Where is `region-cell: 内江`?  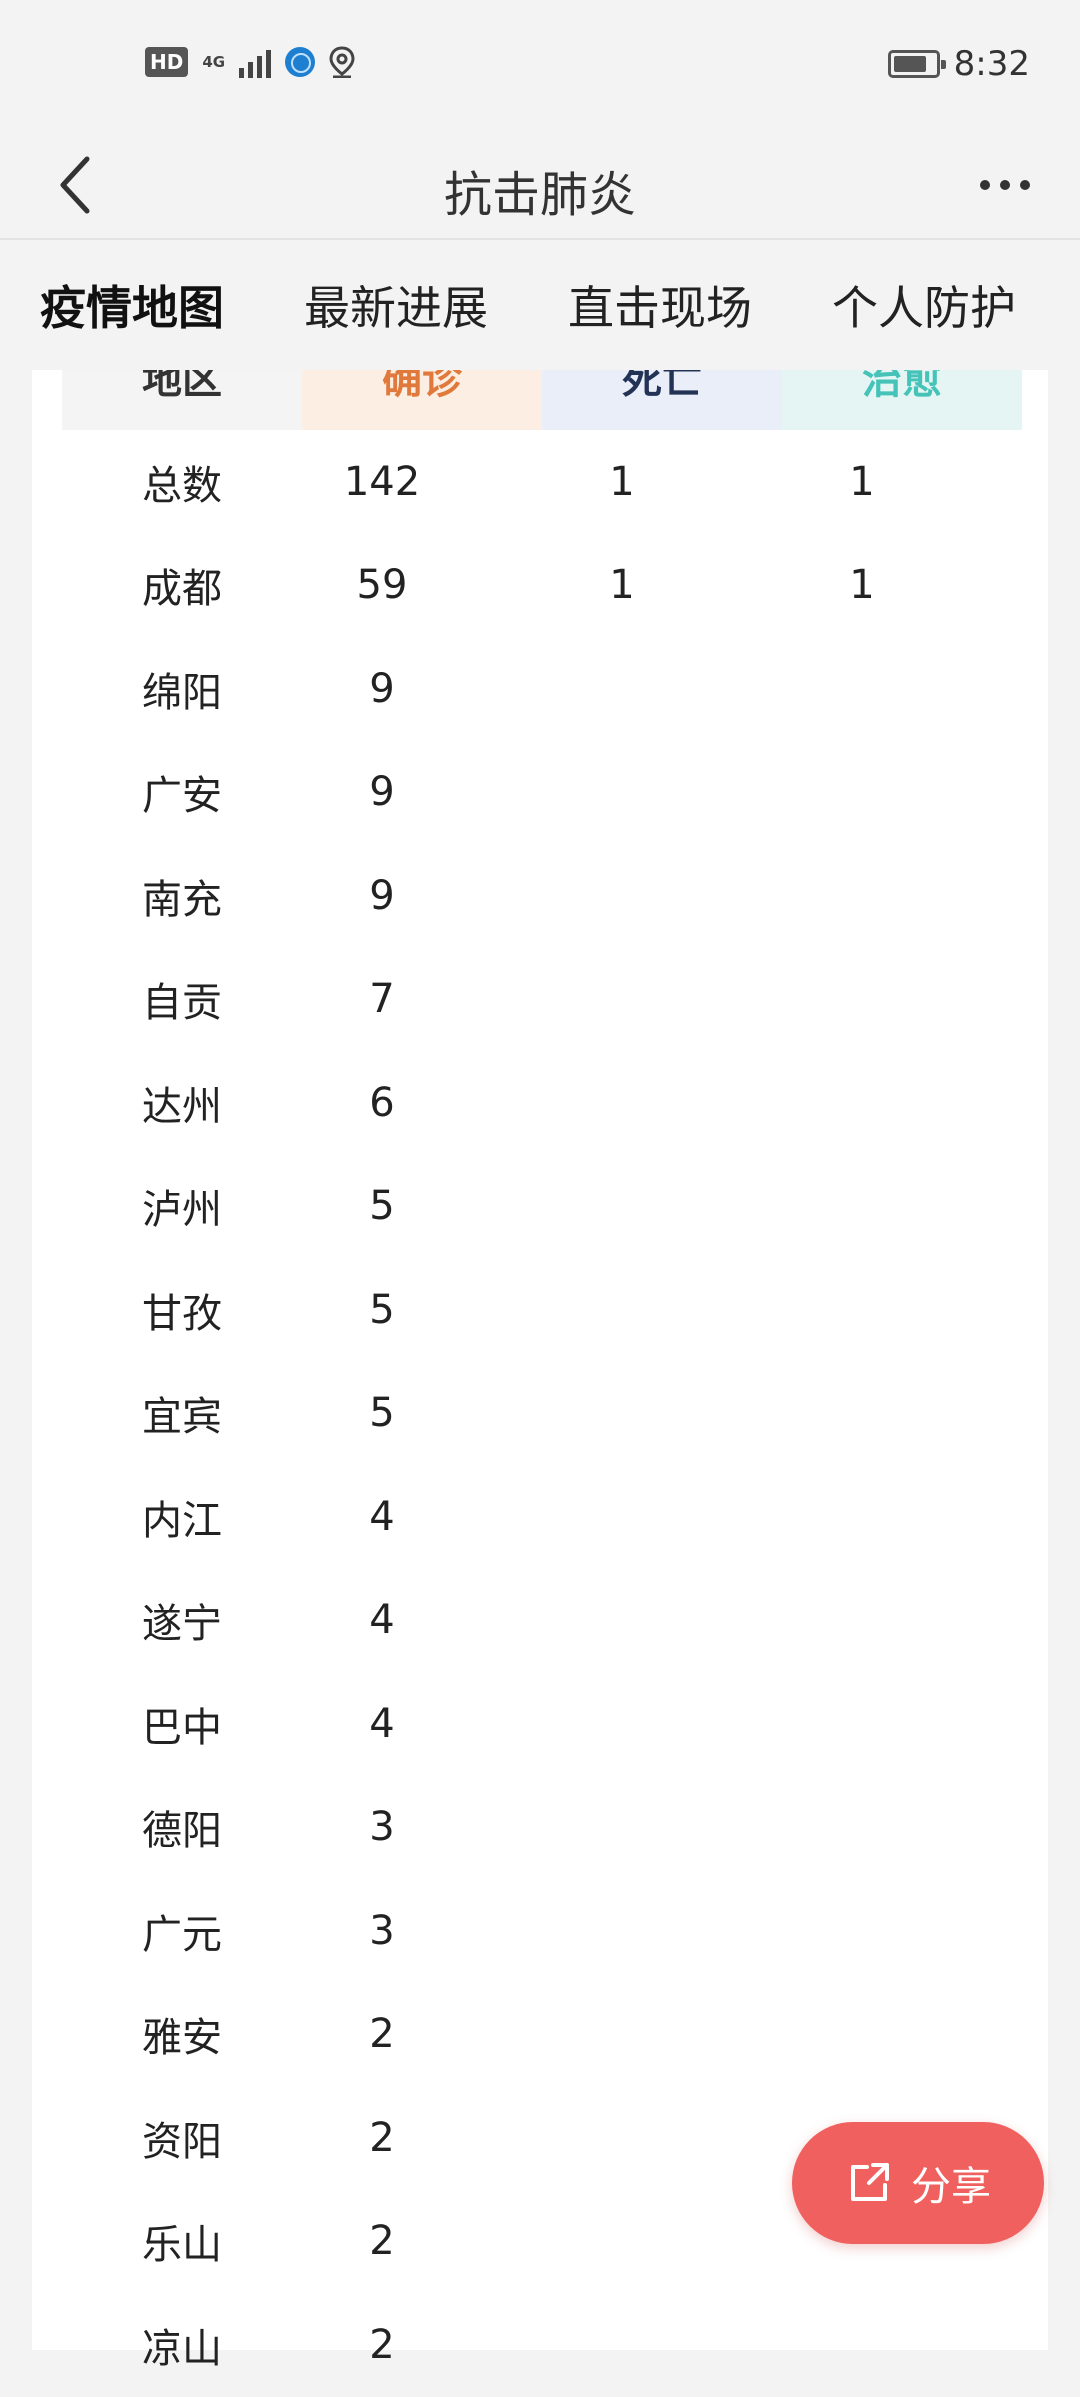 region-cell: 内江 is located at coordinates (182, 1520).